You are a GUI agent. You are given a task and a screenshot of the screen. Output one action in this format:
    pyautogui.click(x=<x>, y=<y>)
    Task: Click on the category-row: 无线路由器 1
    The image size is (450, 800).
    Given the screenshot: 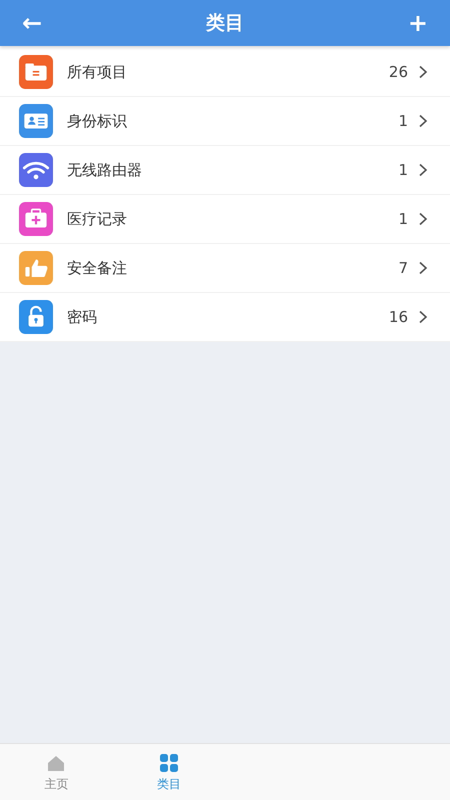 What is the action you would take?
    pyautogui.click(x=225, y=170)
    